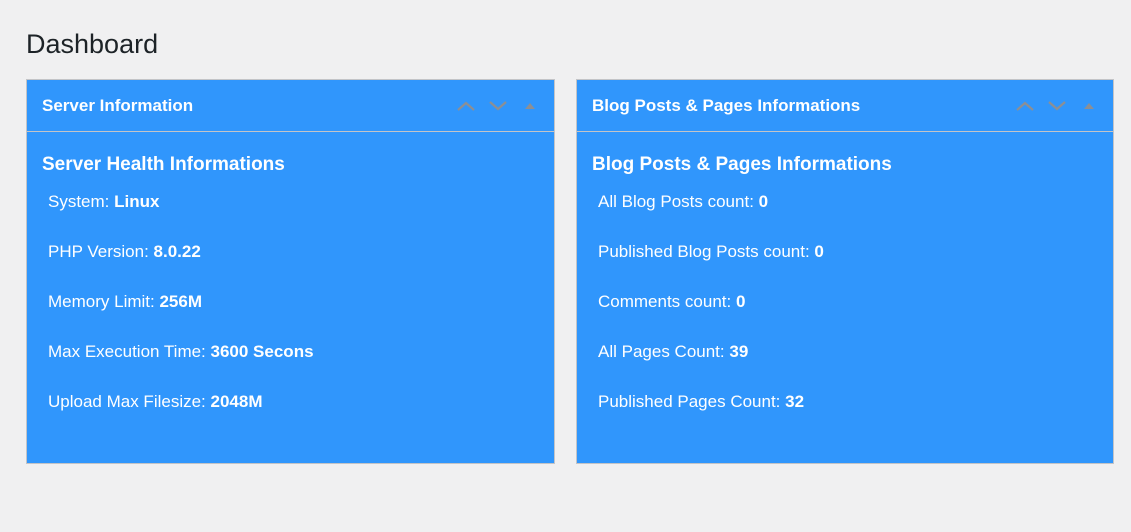  I want to click on list-item-memory-limit: Memory Limit: 256M, so click(293, 302).